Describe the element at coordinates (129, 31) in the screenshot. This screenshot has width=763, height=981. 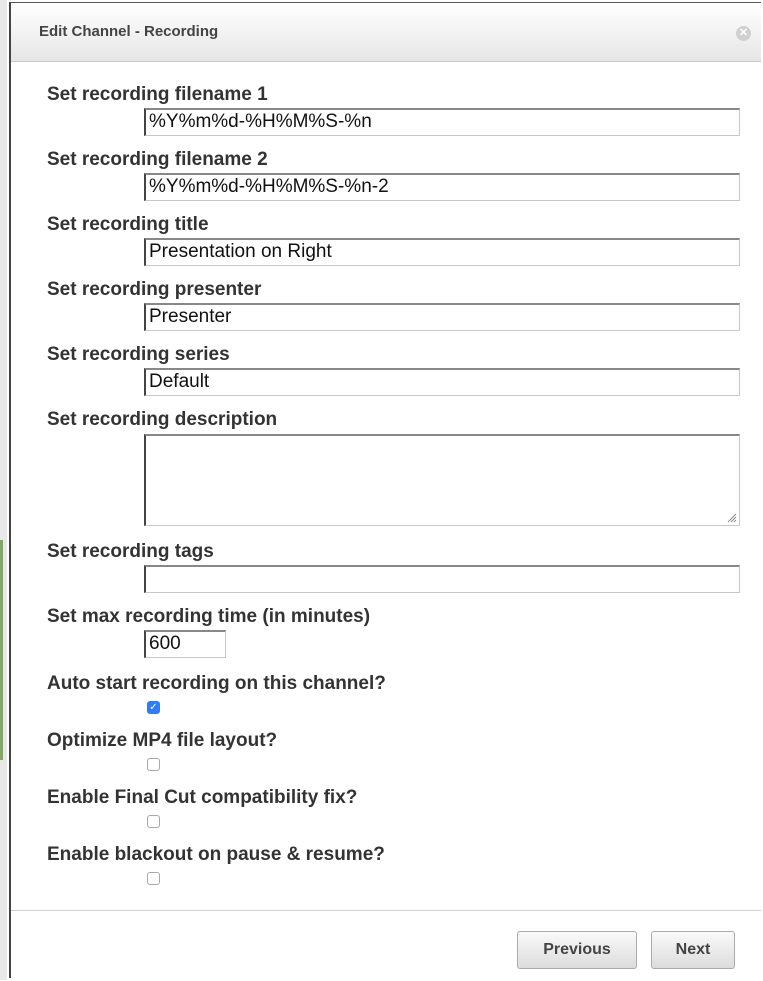
I see `dialog-title: Edit Channel - Recording` at that location.